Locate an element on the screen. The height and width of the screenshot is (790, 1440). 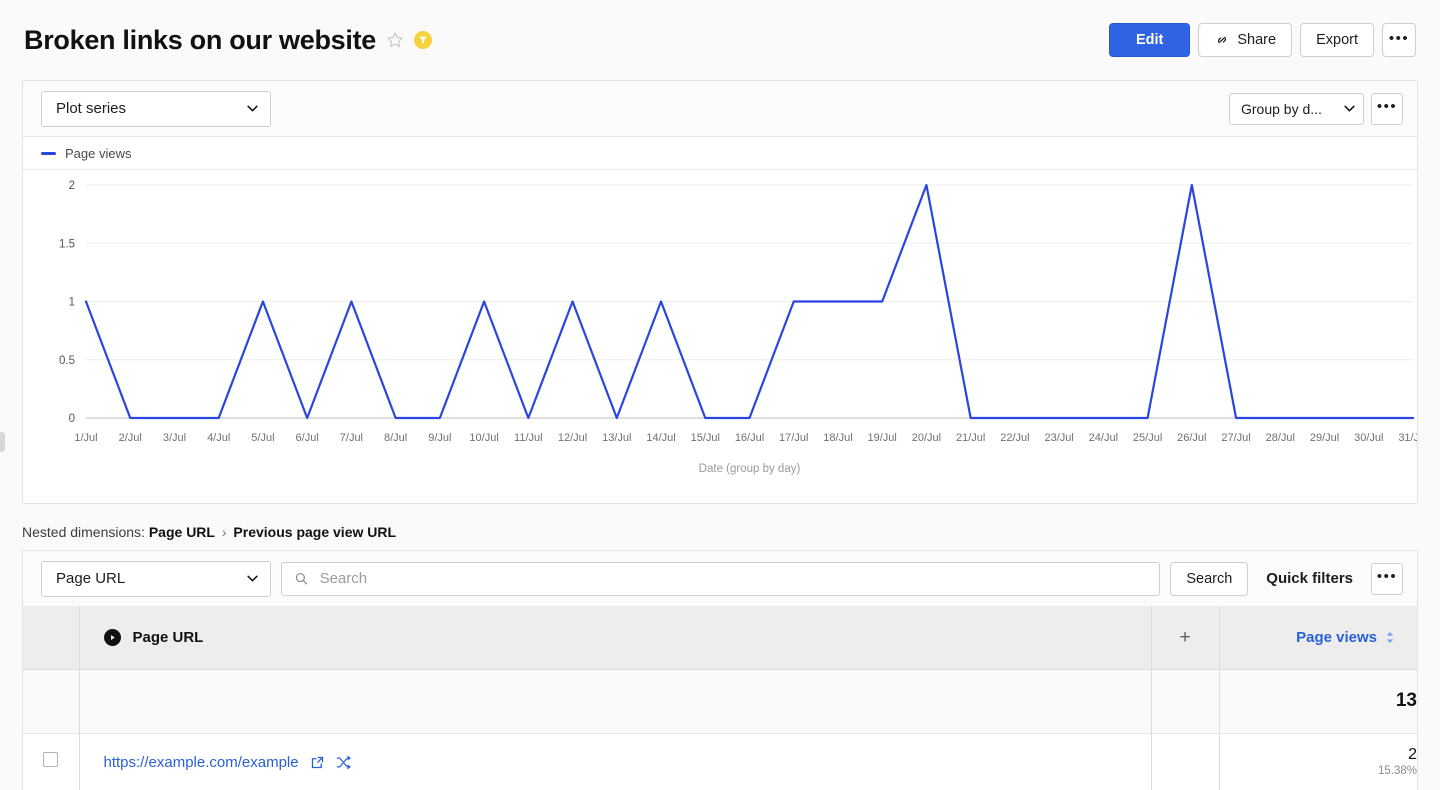
svg-text: 4/Jul is located at coordinates (218, 438).